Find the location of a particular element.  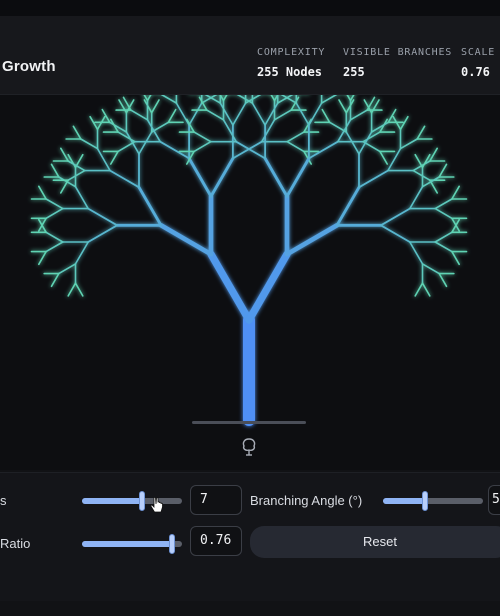

depth-input: 7 is located at coordinates (216, 500).